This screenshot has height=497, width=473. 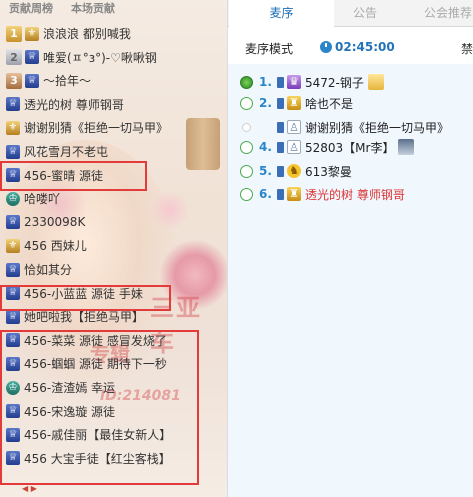 I want to click on panel-tabs: 麦序 公告 公会推荐, so click(x=350, y=13).